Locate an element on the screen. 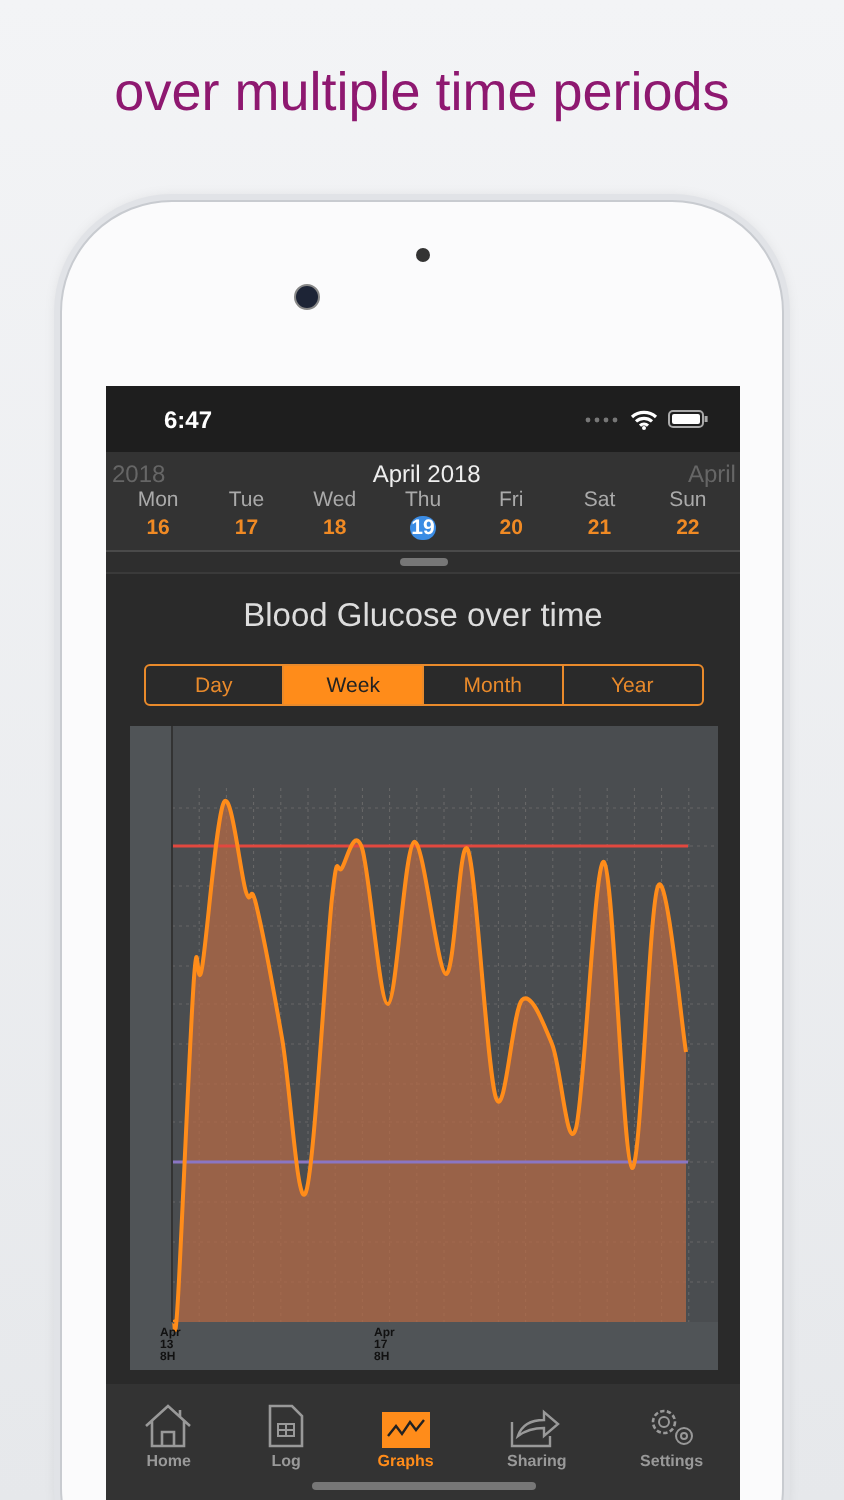 This screenshot has height=1500, width=844. day-number: 17 is located at coordinates (246, 528).